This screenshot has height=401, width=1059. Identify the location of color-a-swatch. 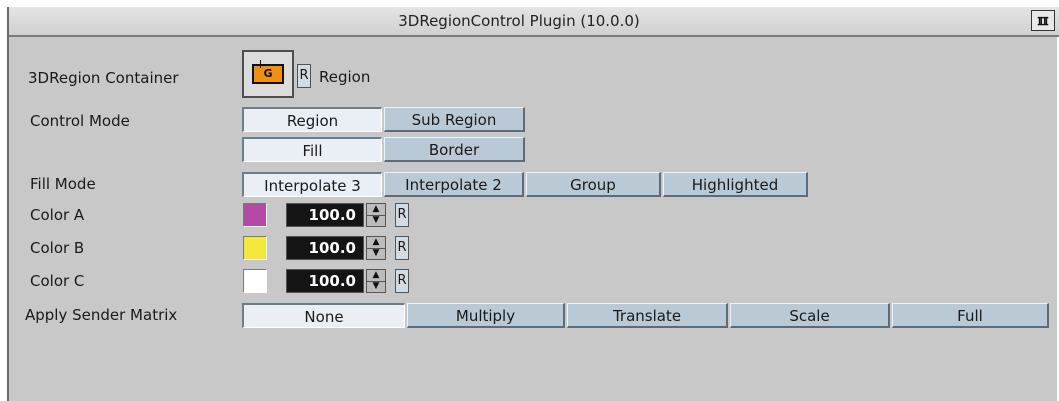
(255, 215).